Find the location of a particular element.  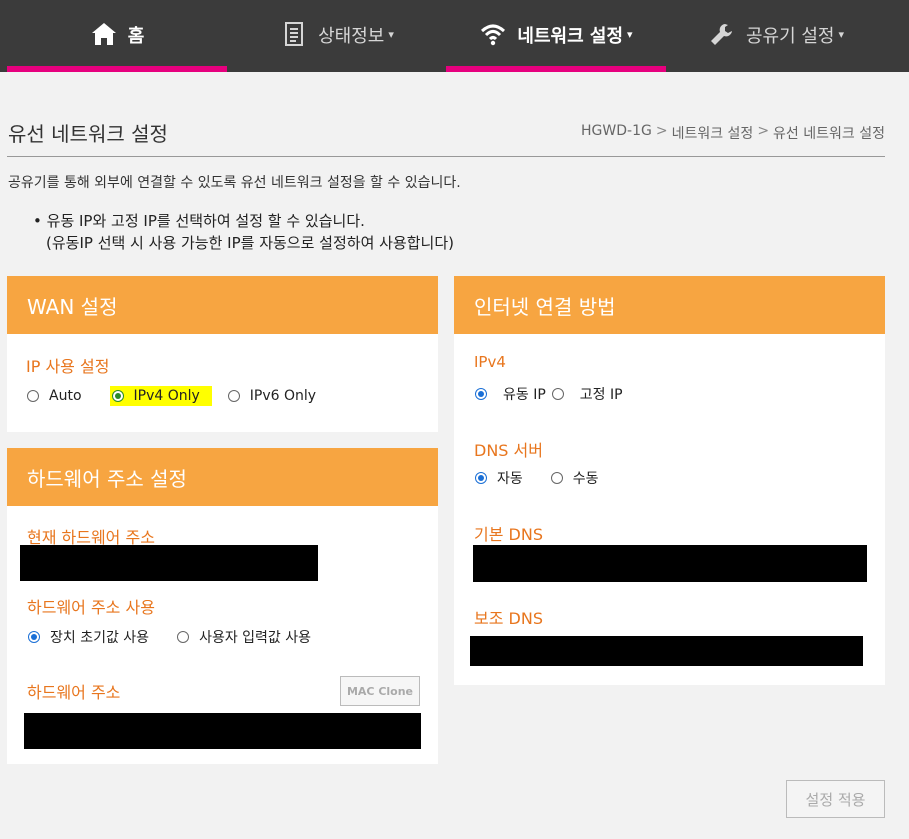

hw-option-user: 사용자 입력값 사용 is located at coordinates (244, 637).